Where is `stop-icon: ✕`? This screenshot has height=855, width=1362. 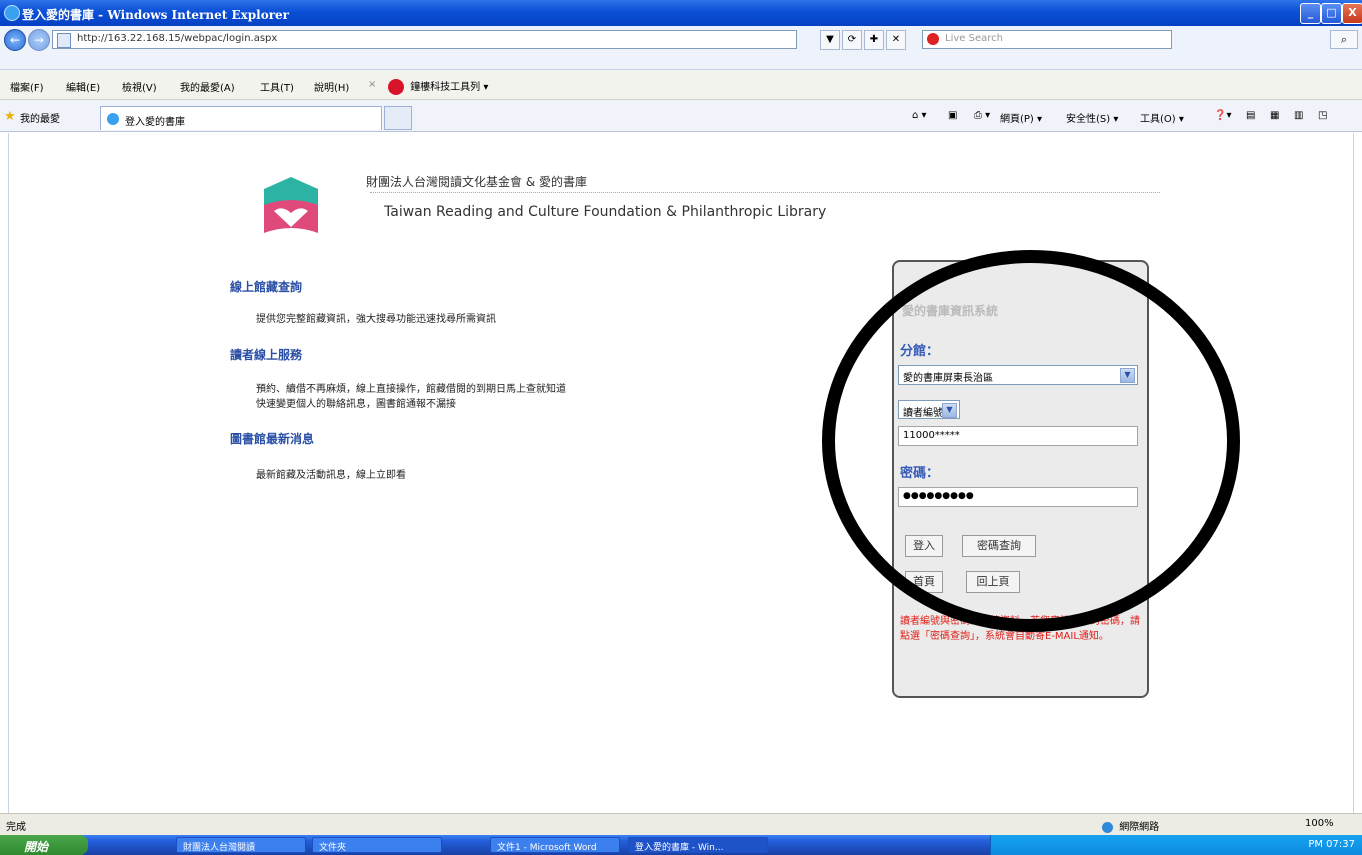 stop-icon: ✕ is located at coordinates (896, 40).